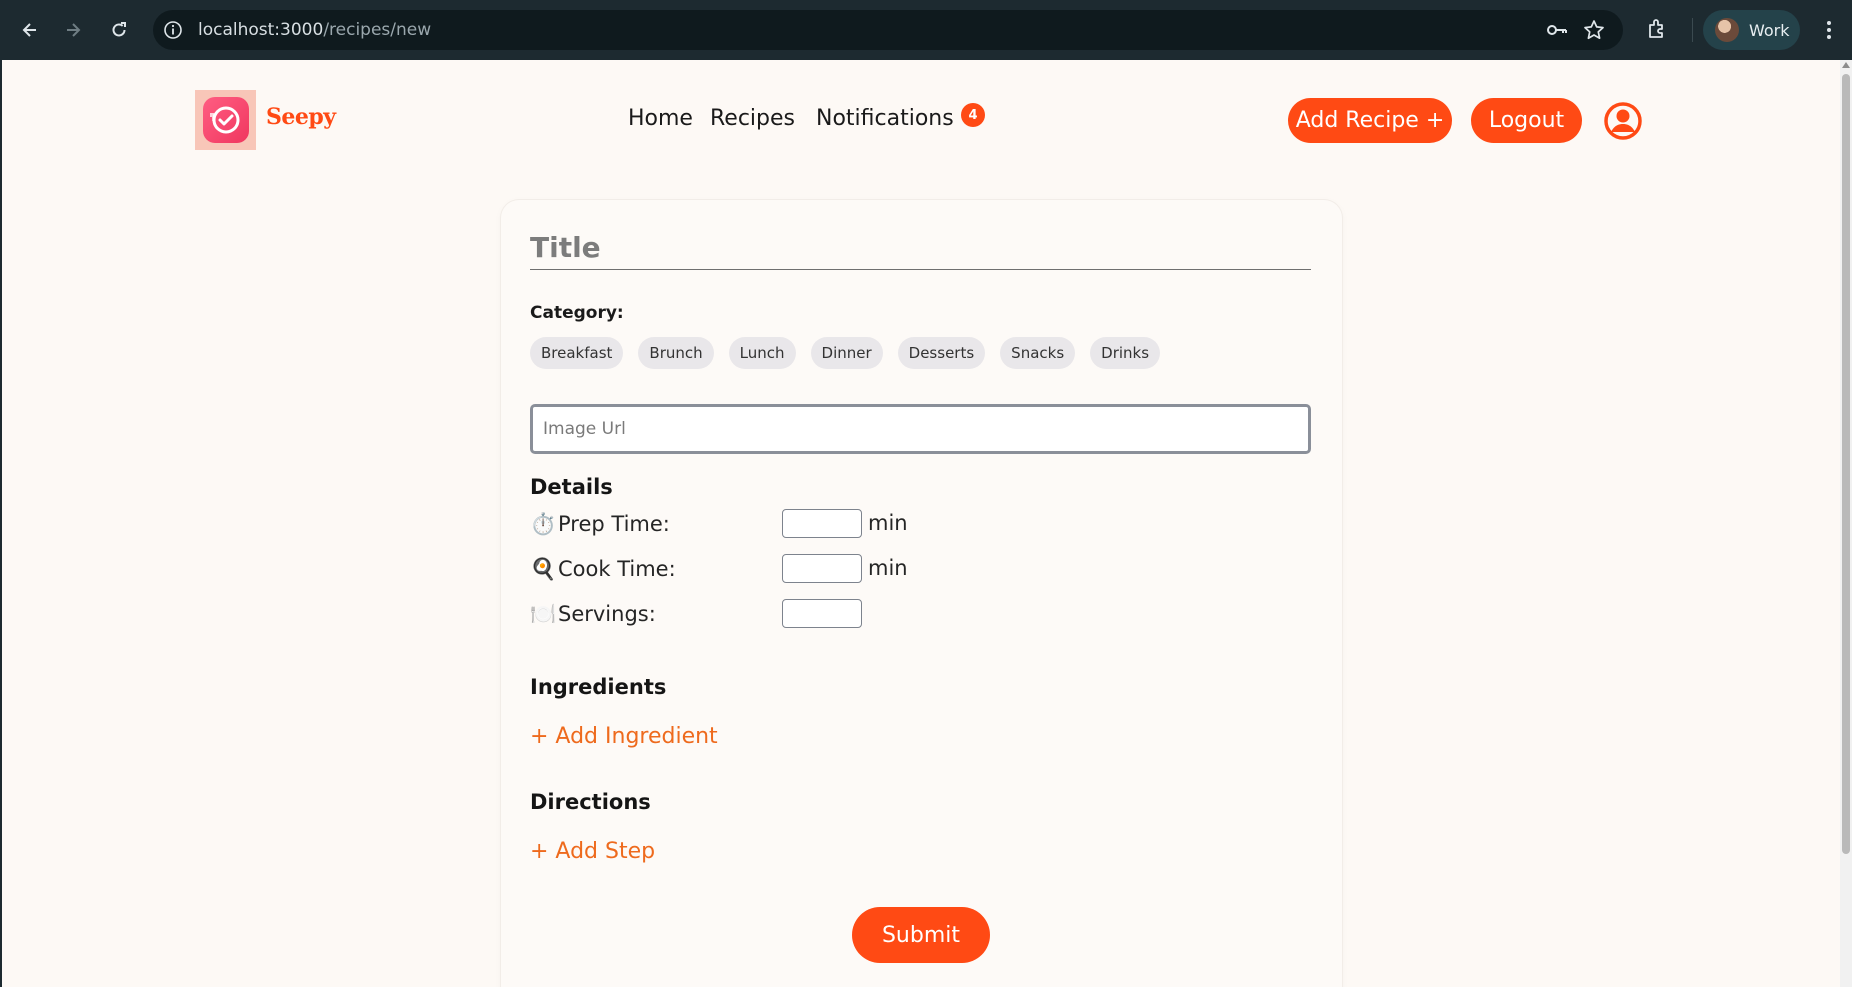 This screenshot has width=1852, height=987. Describe the element at coordinates (590, 802) in the screenshot. I see `directions-heading: Directions` at that location.